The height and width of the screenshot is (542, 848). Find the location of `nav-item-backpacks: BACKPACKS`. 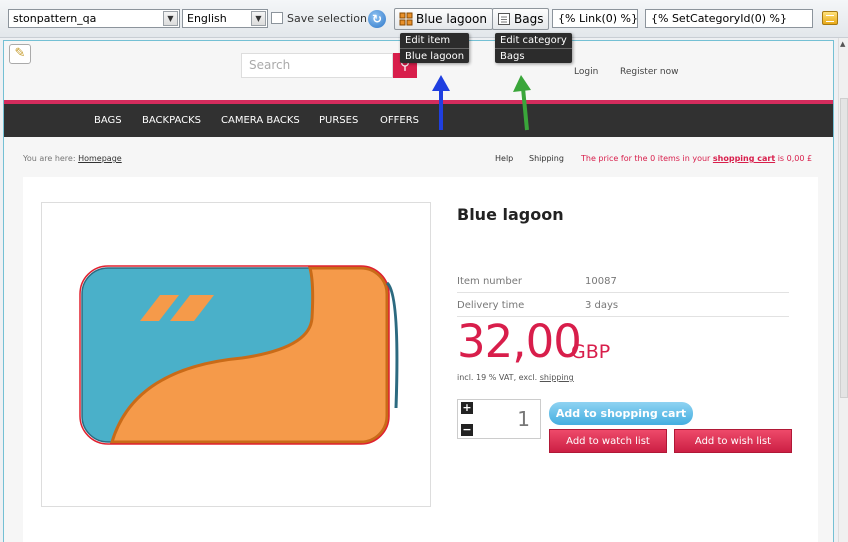

nav-item-backpacks: BACKPACKS is located at coordinates (171, 120).